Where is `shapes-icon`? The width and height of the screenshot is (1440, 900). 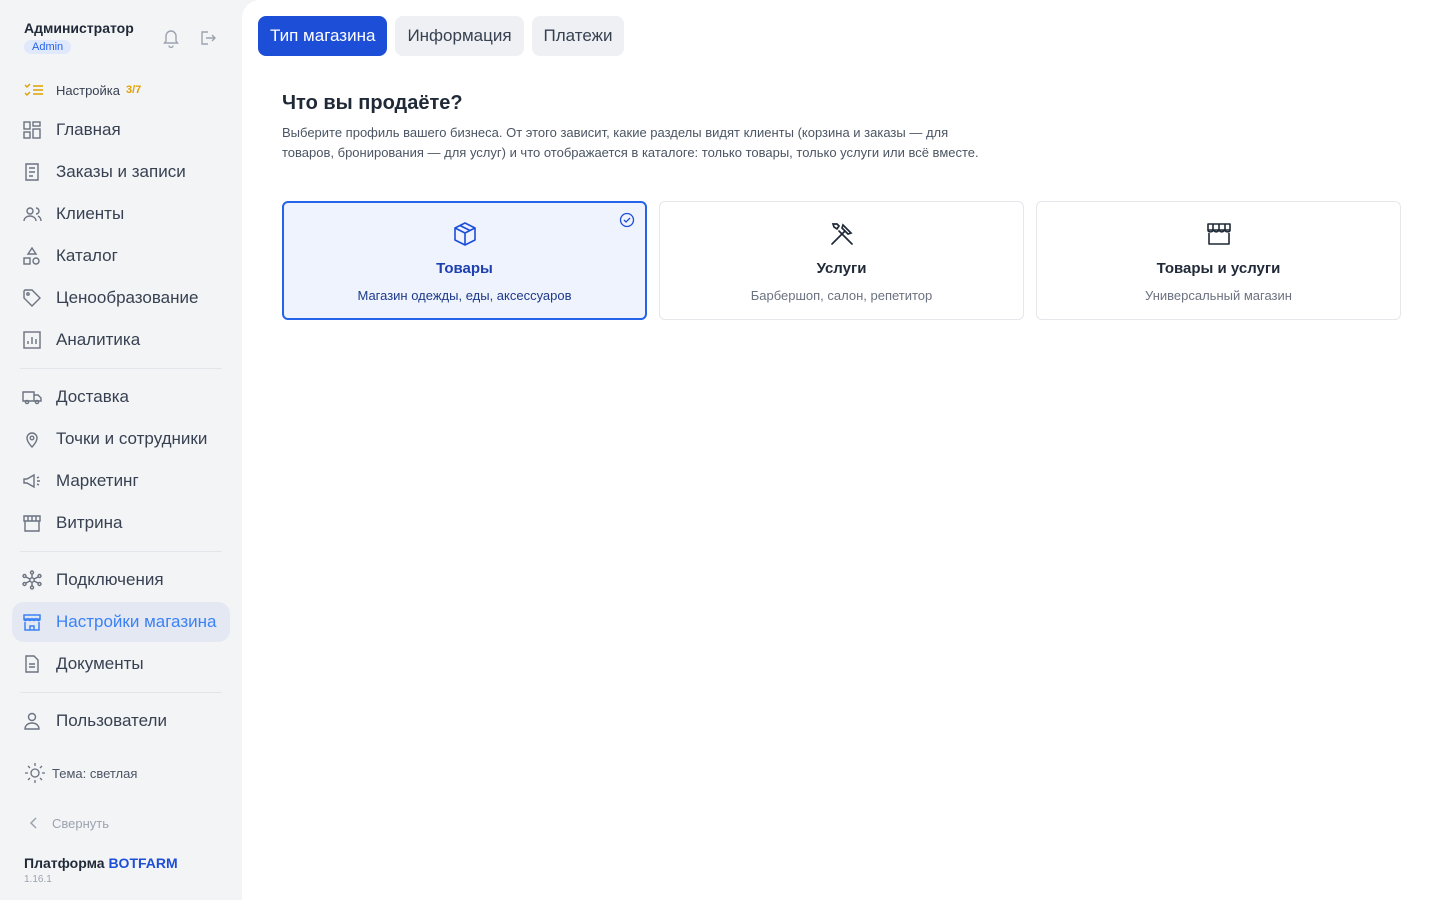
shapes-icon is located at coordinates (32, 256).